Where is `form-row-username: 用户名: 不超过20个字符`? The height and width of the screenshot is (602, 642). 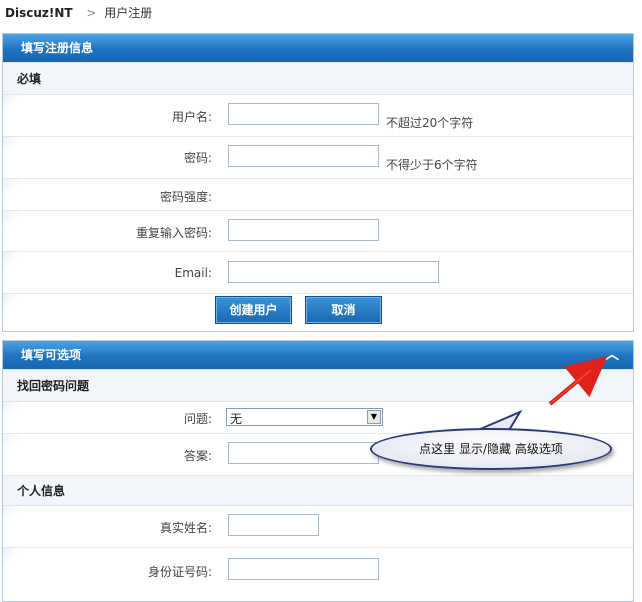
form-row-username: 用户名: 不超过20个字符 is located at coordinates (318, 115).